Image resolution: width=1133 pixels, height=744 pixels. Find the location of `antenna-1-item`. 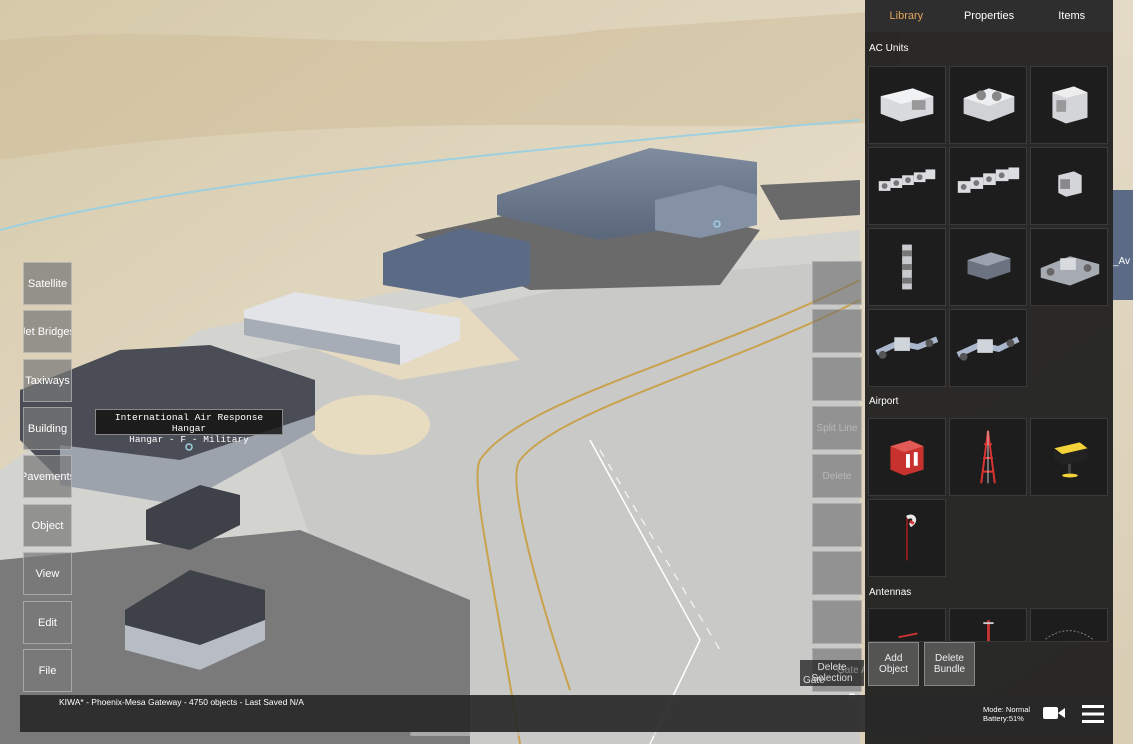

antenna-1-item is located at coordinates (907, 625).